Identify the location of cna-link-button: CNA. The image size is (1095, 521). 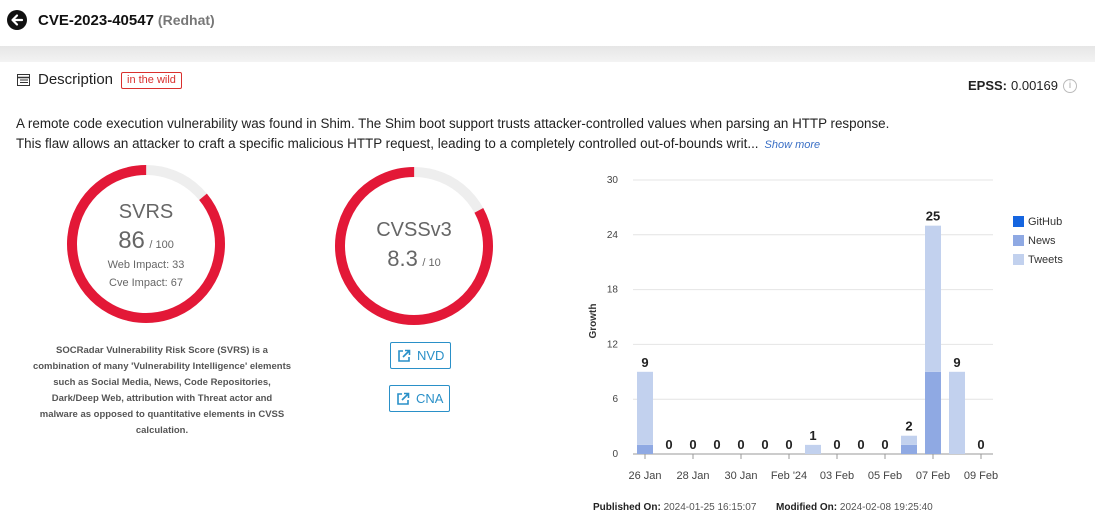
(420, 398).